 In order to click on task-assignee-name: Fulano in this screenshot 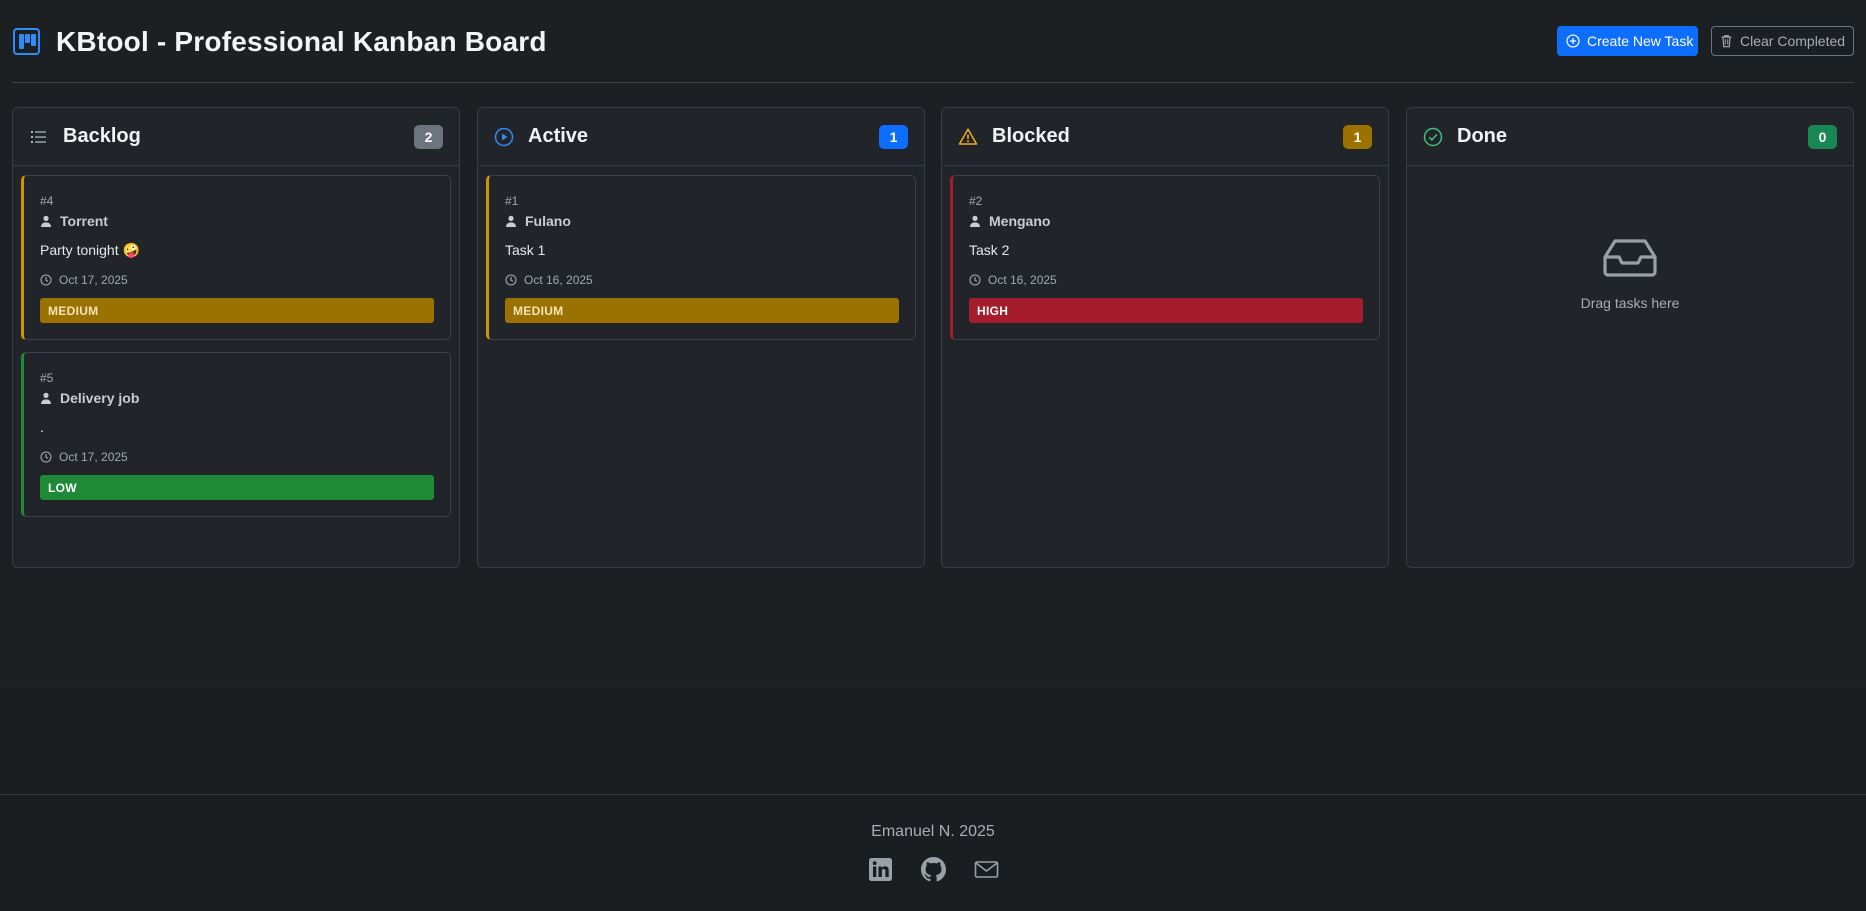, I will do `click(548, 221)`.